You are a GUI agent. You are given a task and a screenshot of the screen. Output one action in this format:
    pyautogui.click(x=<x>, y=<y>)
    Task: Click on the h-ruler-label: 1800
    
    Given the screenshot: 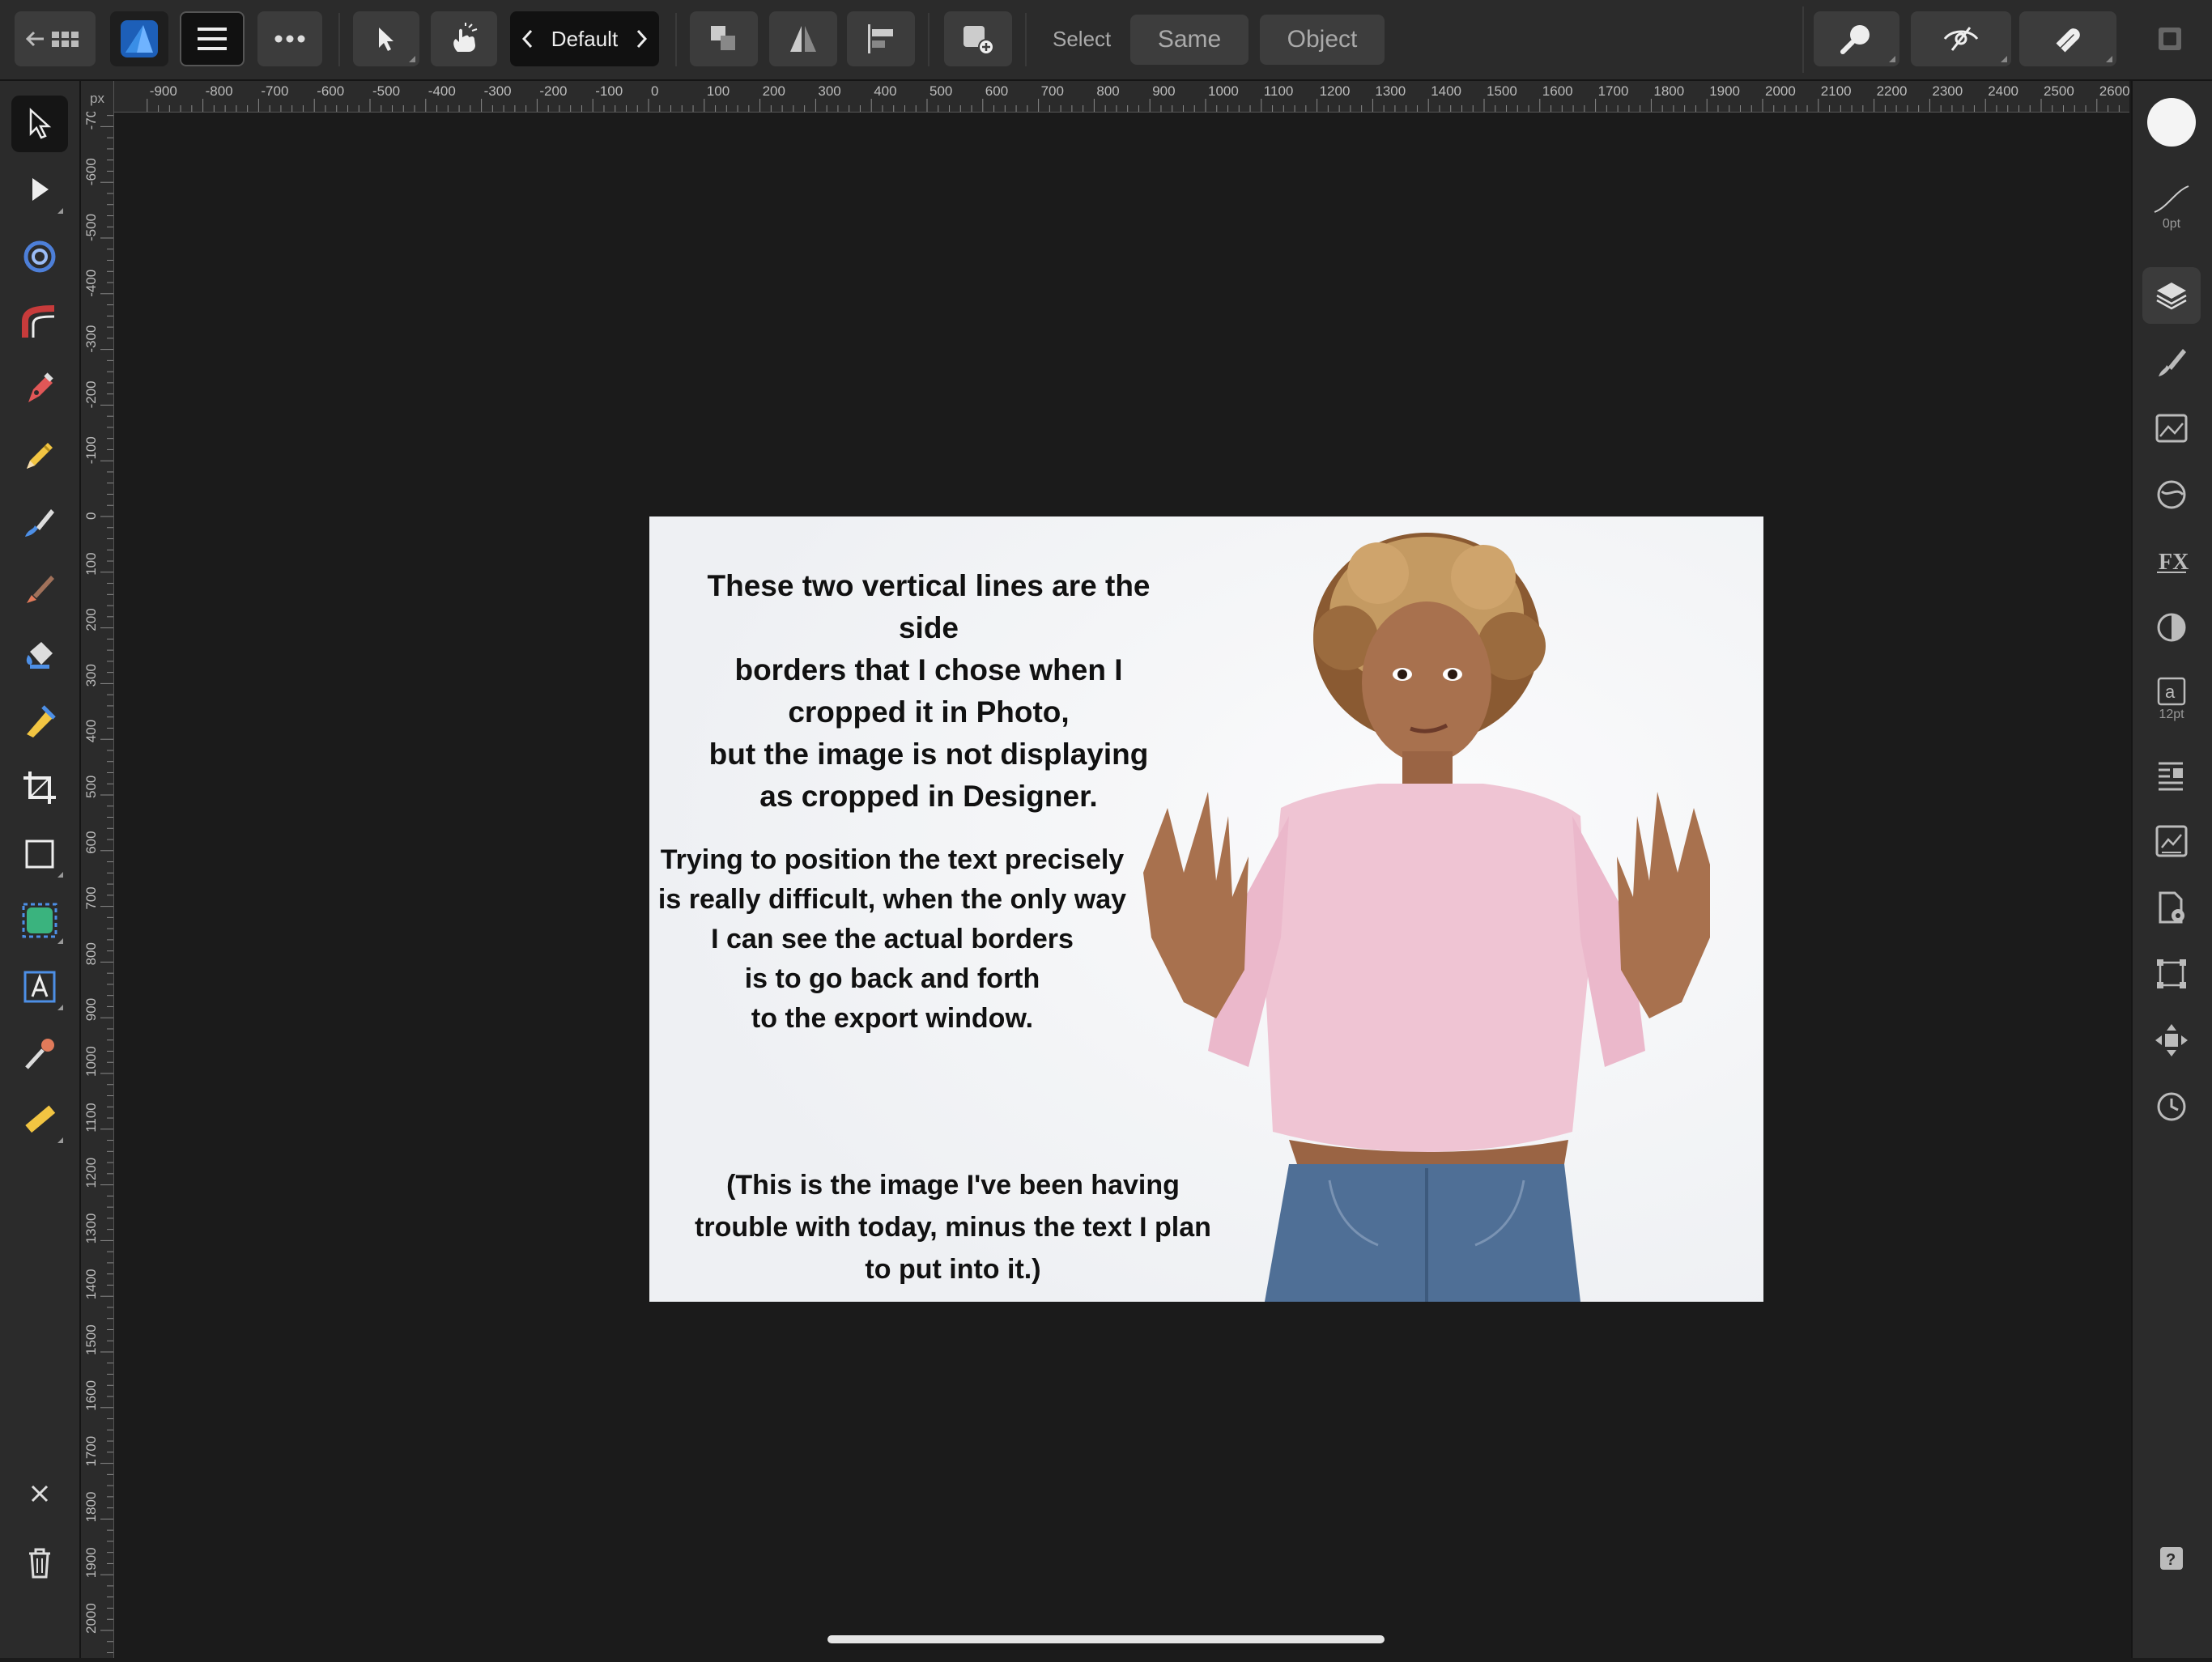 What is the action you would take?
    pyautogui.click(x=1669, y=91)
    